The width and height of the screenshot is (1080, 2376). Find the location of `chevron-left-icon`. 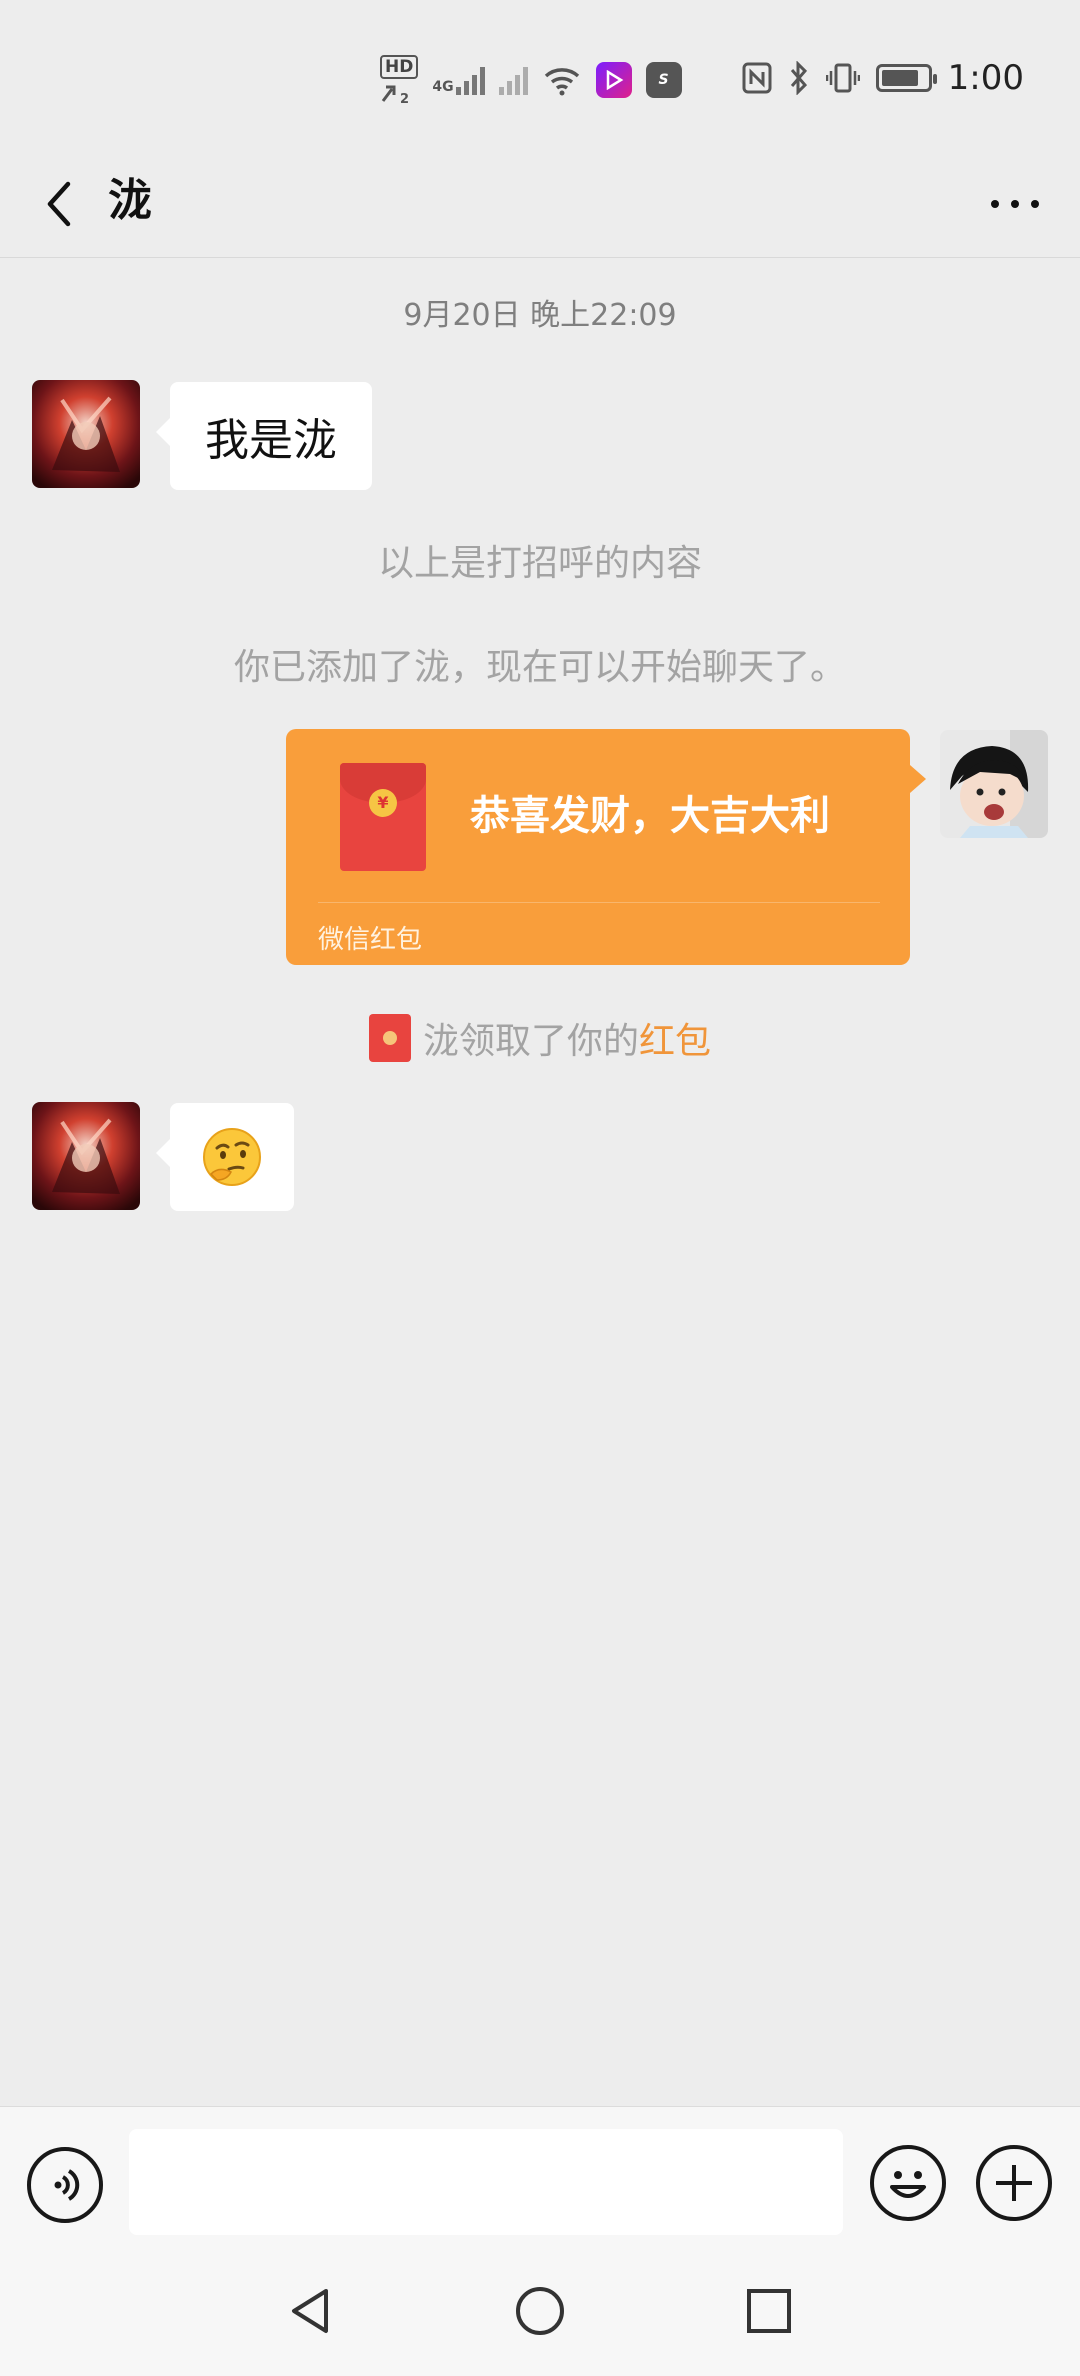

chevron-left-icon is located at coordinates (59, 204).